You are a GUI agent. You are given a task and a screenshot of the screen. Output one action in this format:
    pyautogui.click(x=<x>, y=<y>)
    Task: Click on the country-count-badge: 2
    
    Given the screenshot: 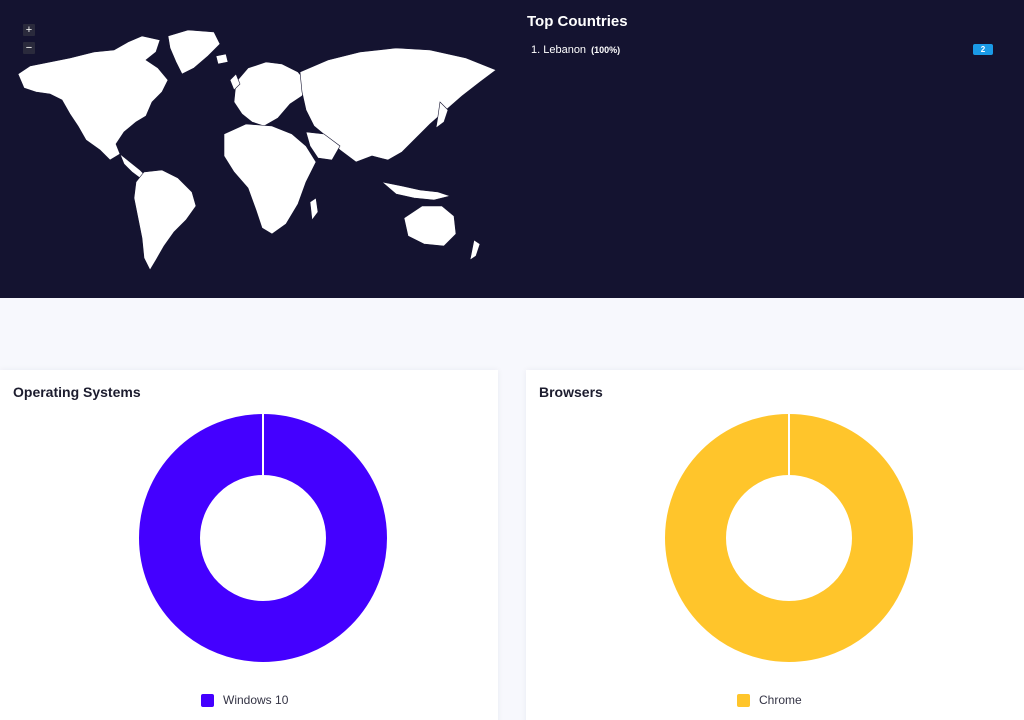 What is the action you would take?
    pyautogui.click(x=983, y=49)
    